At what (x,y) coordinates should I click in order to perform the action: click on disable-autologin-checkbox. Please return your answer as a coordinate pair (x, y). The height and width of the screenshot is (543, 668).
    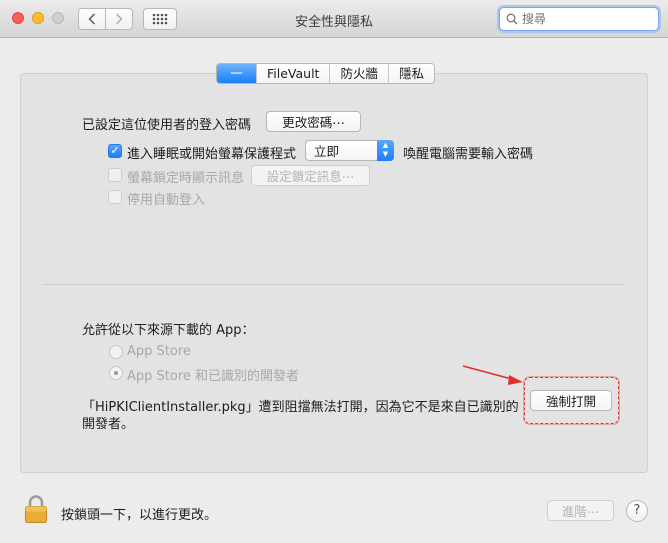
    Looking at the image, I should click on (115, 197).